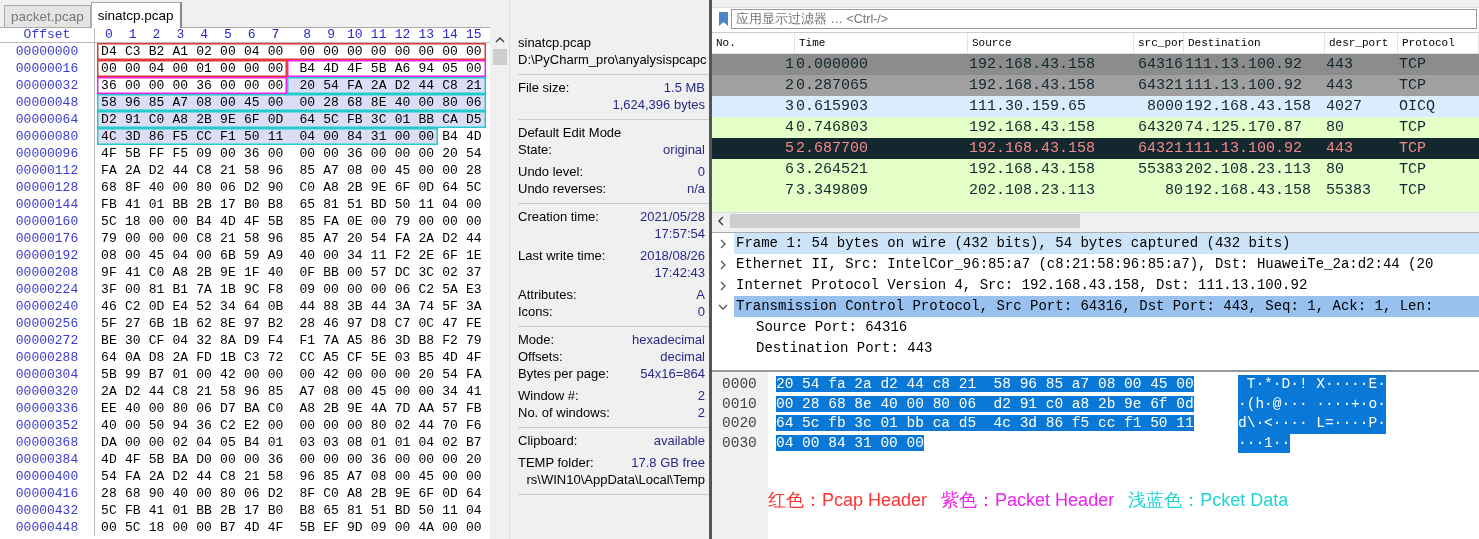  What do you see at coordinates (331, 306) in the screenshot?
I see `hex-byte: 88` at bounding box center [331, 306].